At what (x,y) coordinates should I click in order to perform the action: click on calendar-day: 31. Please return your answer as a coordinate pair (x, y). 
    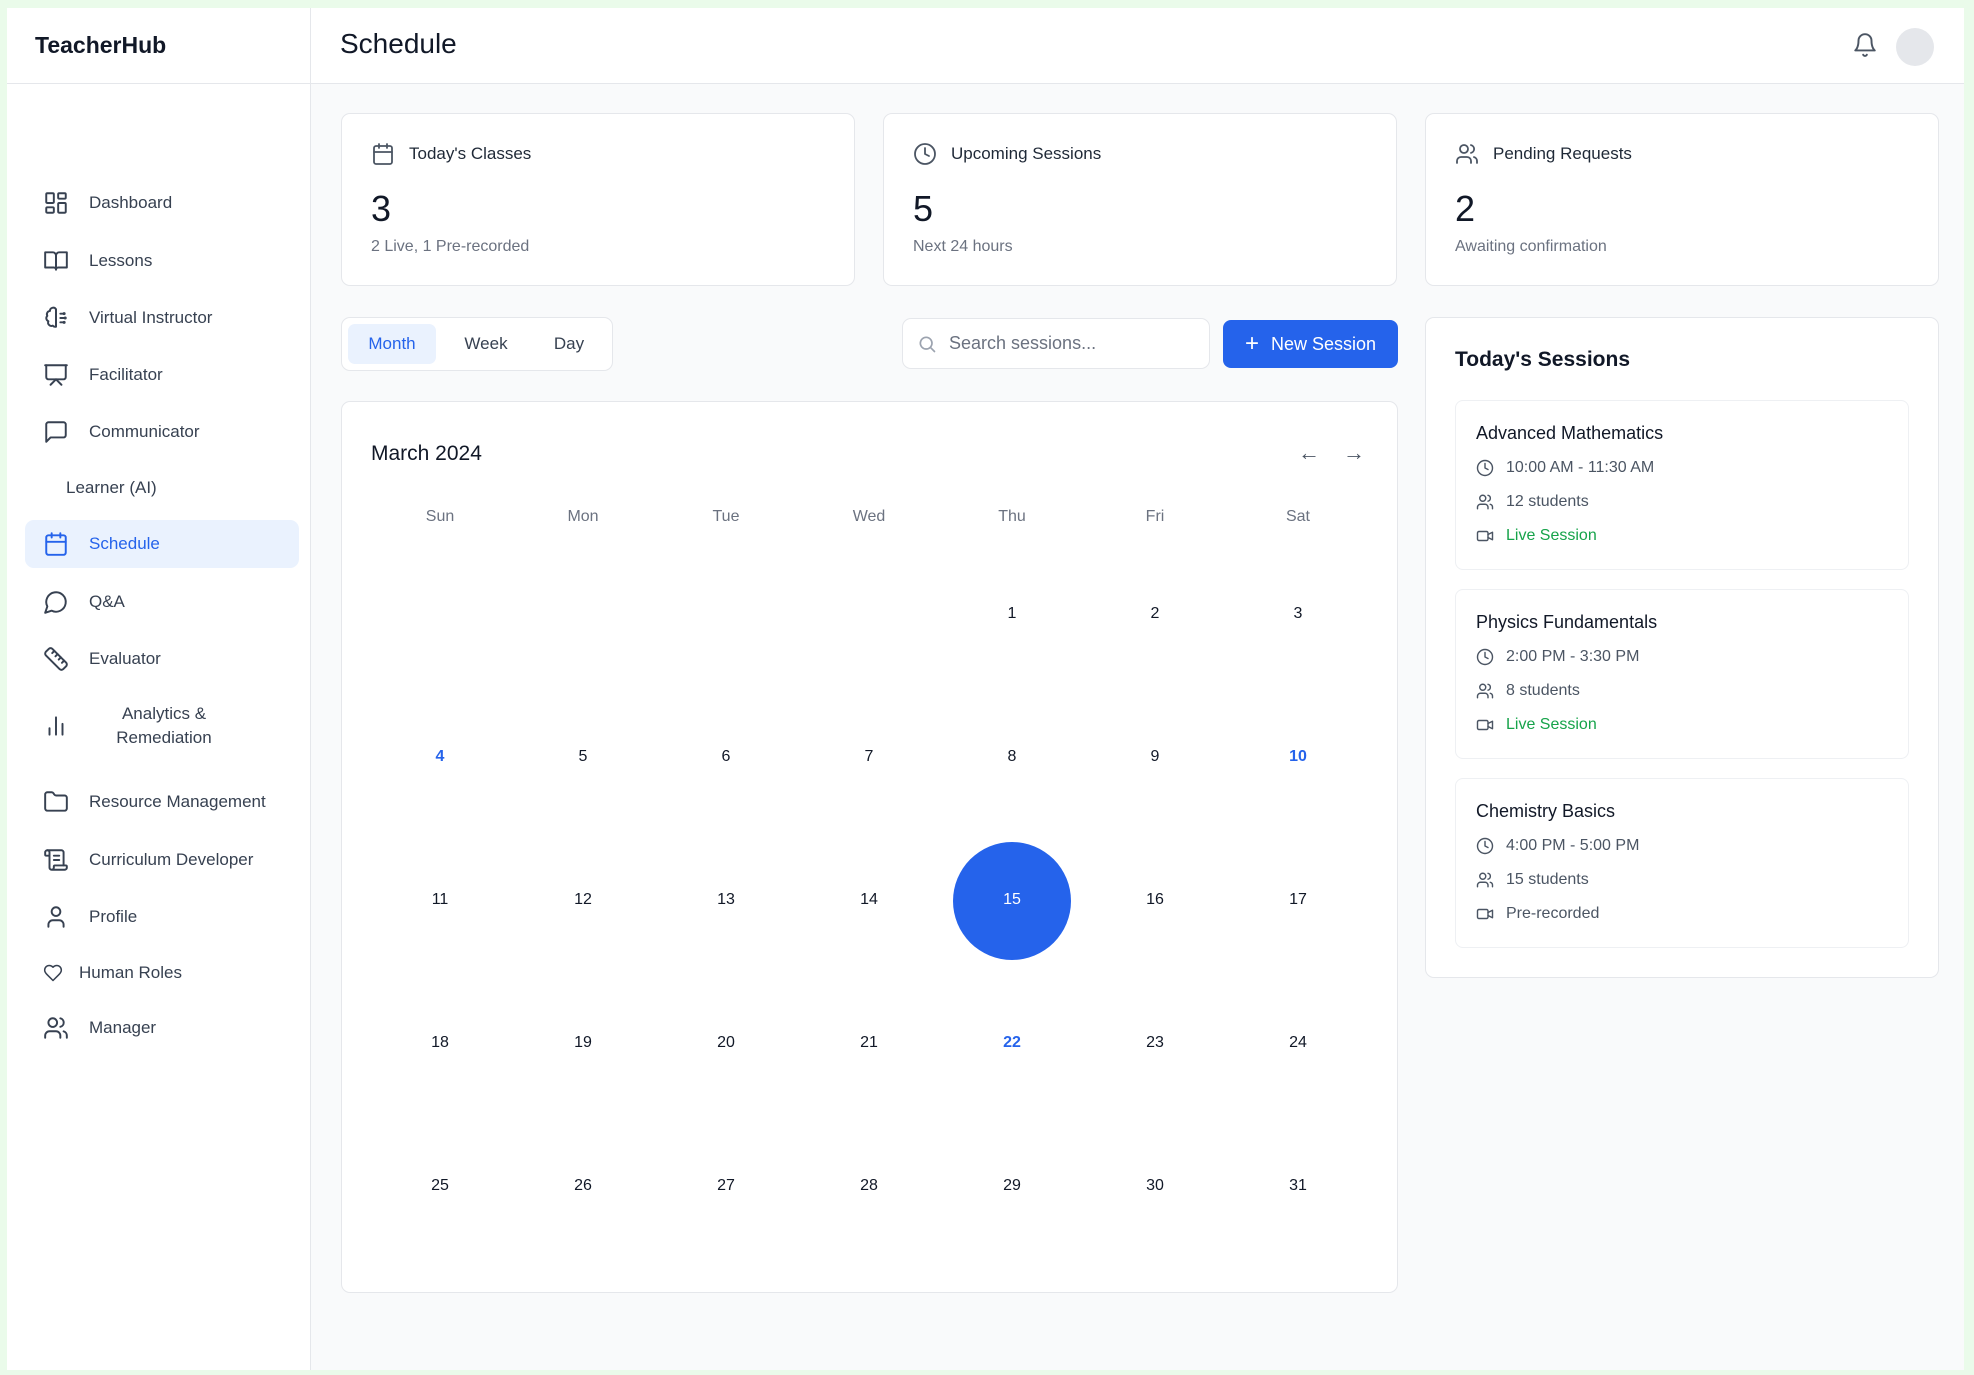
    Looking at the image, I should click on (1298, 1186).